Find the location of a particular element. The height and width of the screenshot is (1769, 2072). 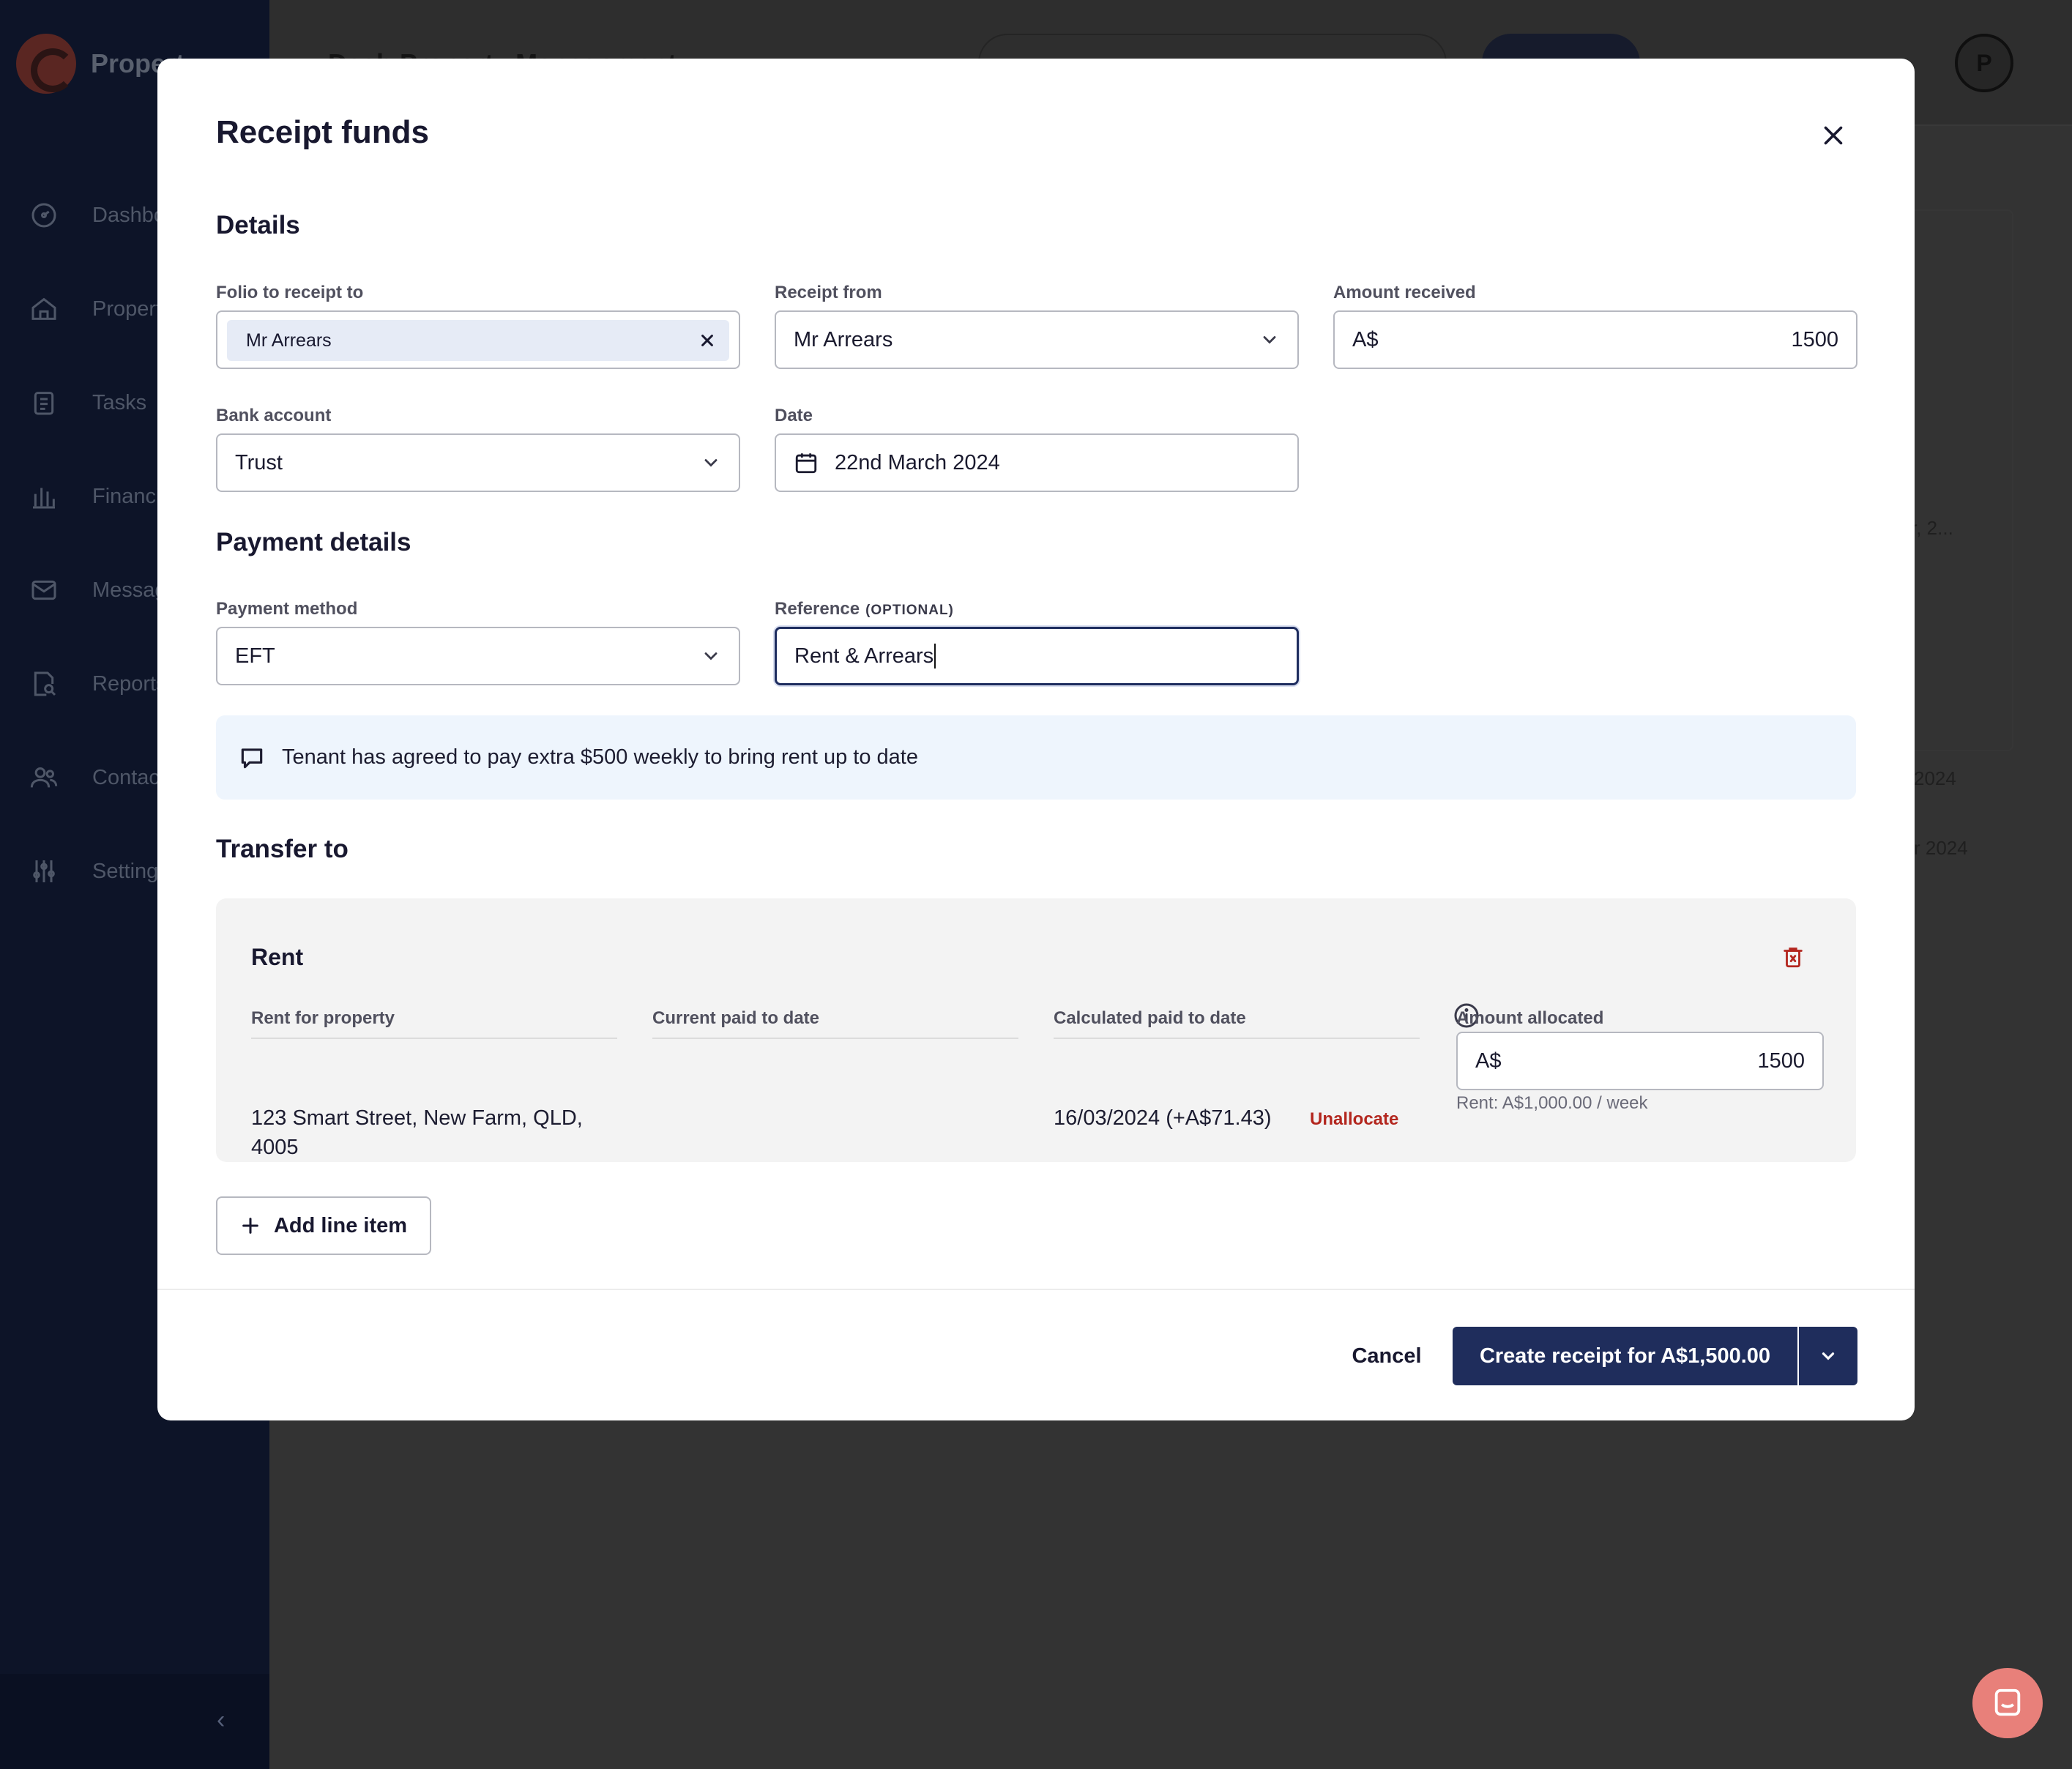

home-icon is located at coordinates (43, 308).